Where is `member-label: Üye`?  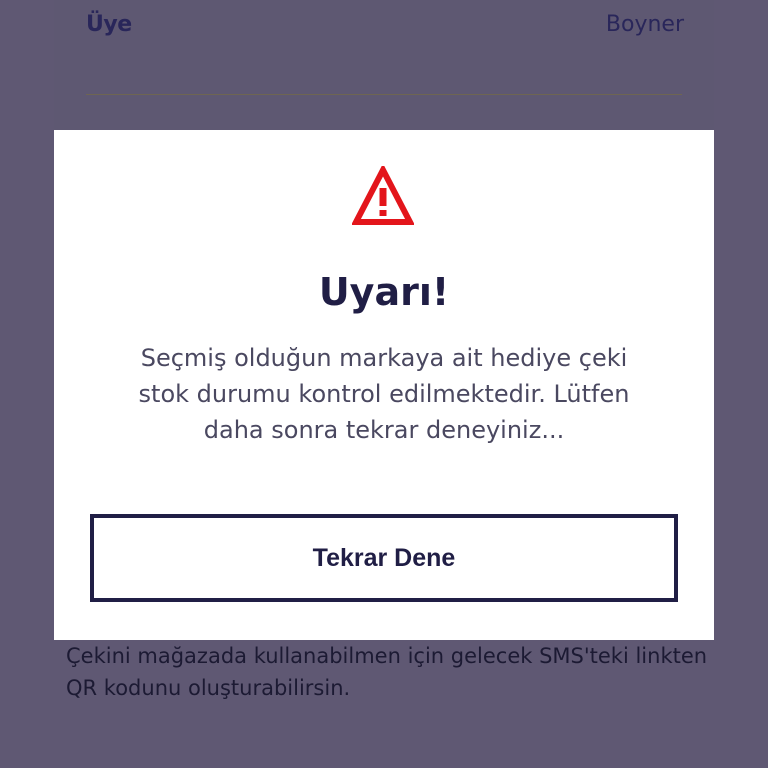 member-label: Üye is located at coordinates (109, 24).